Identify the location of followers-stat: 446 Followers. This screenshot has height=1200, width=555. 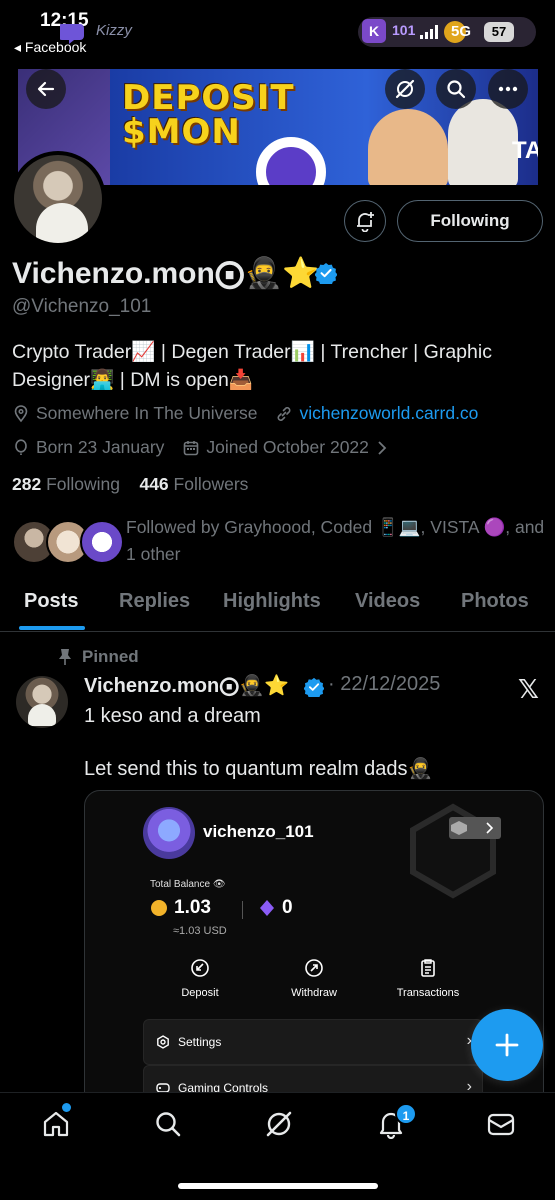
(193, 484).